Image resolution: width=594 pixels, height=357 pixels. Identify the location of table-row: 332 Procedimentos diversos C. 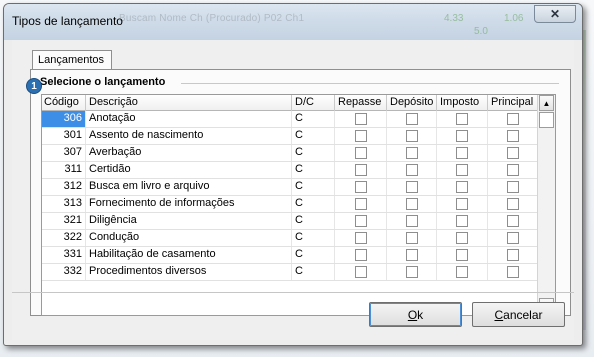
(290, 272).